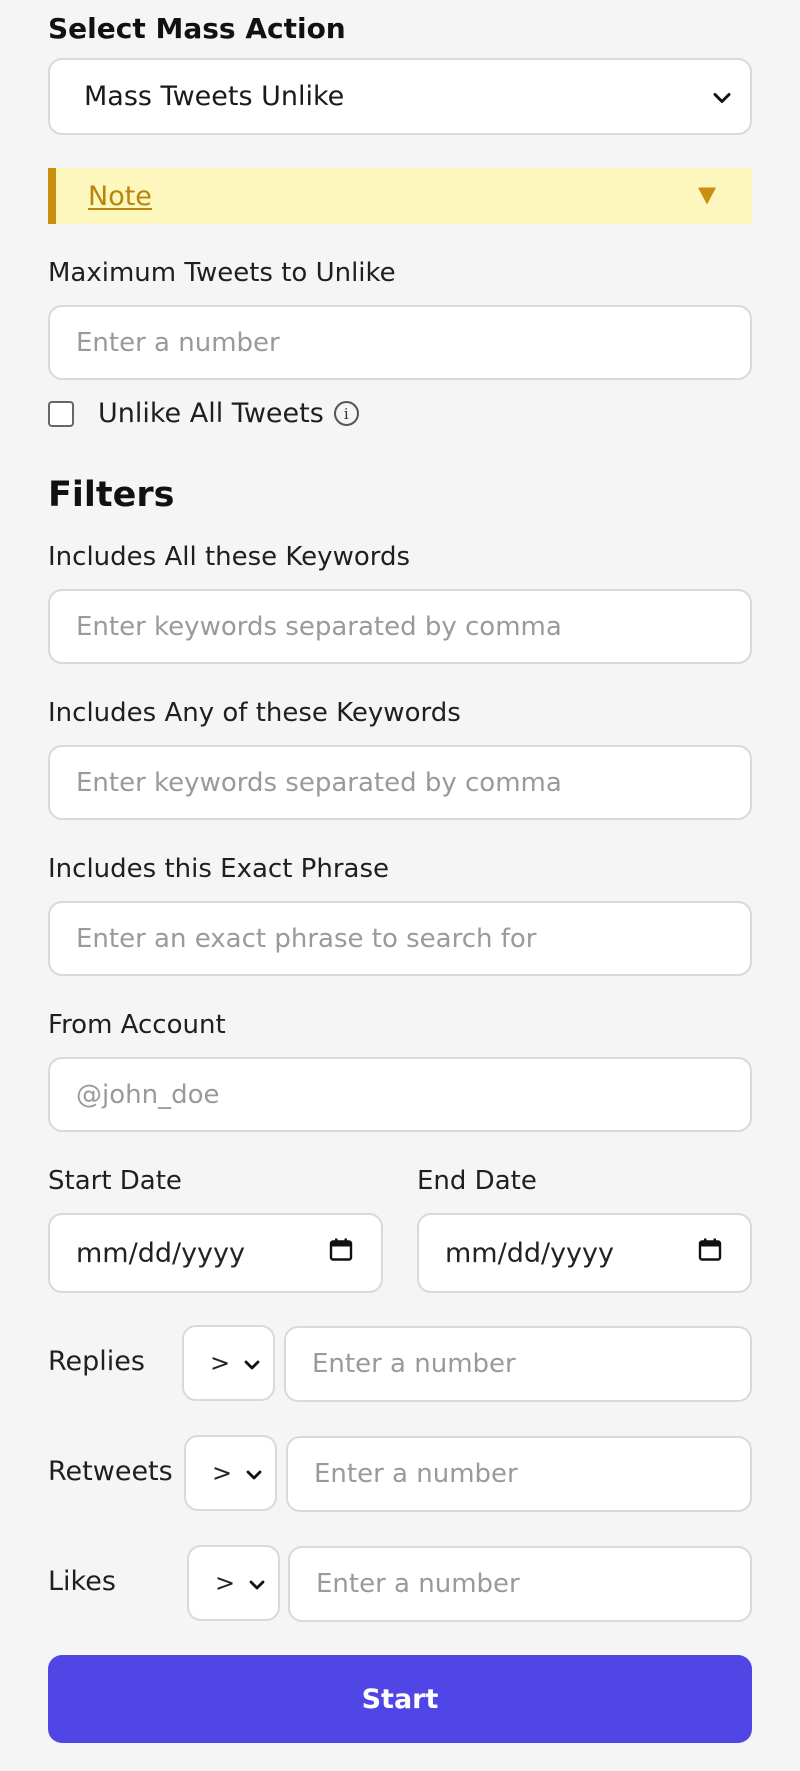 This screenshot has height=1771, width=800. I want to click on filters-heading: Filters, so click(111, 495).